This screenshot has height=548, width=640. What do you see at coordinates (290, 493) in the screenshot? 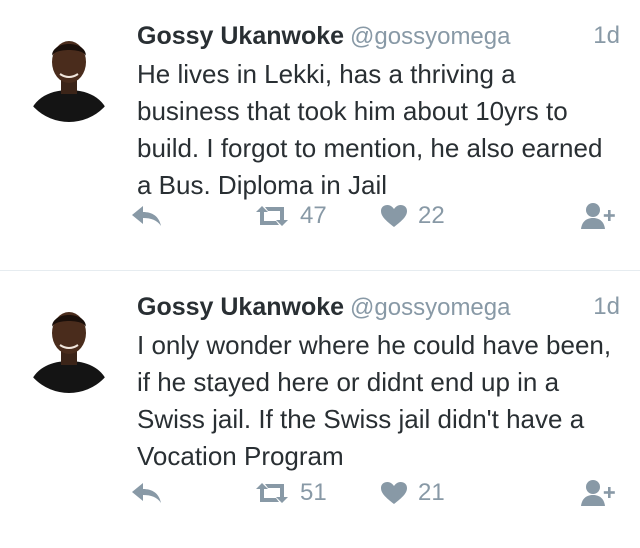
I see `retweet-button: 51` at bounding box center [290, 493].